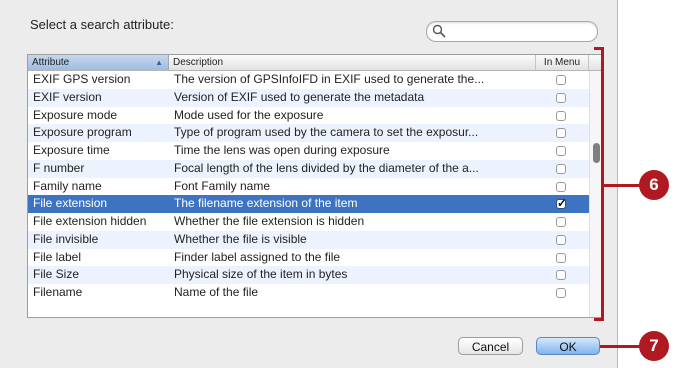 The width and height of the screenshot is (688, 368). What do you see at coordinates (90, 221) in the screenshot?
I see `attribute-cell: File extension hidden` at bounding box center [90, 221].